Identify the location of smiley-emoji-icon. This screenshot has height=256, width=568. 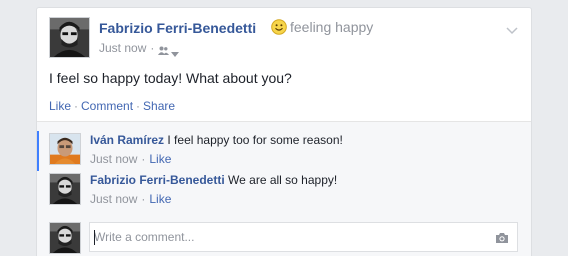
(279, 27).